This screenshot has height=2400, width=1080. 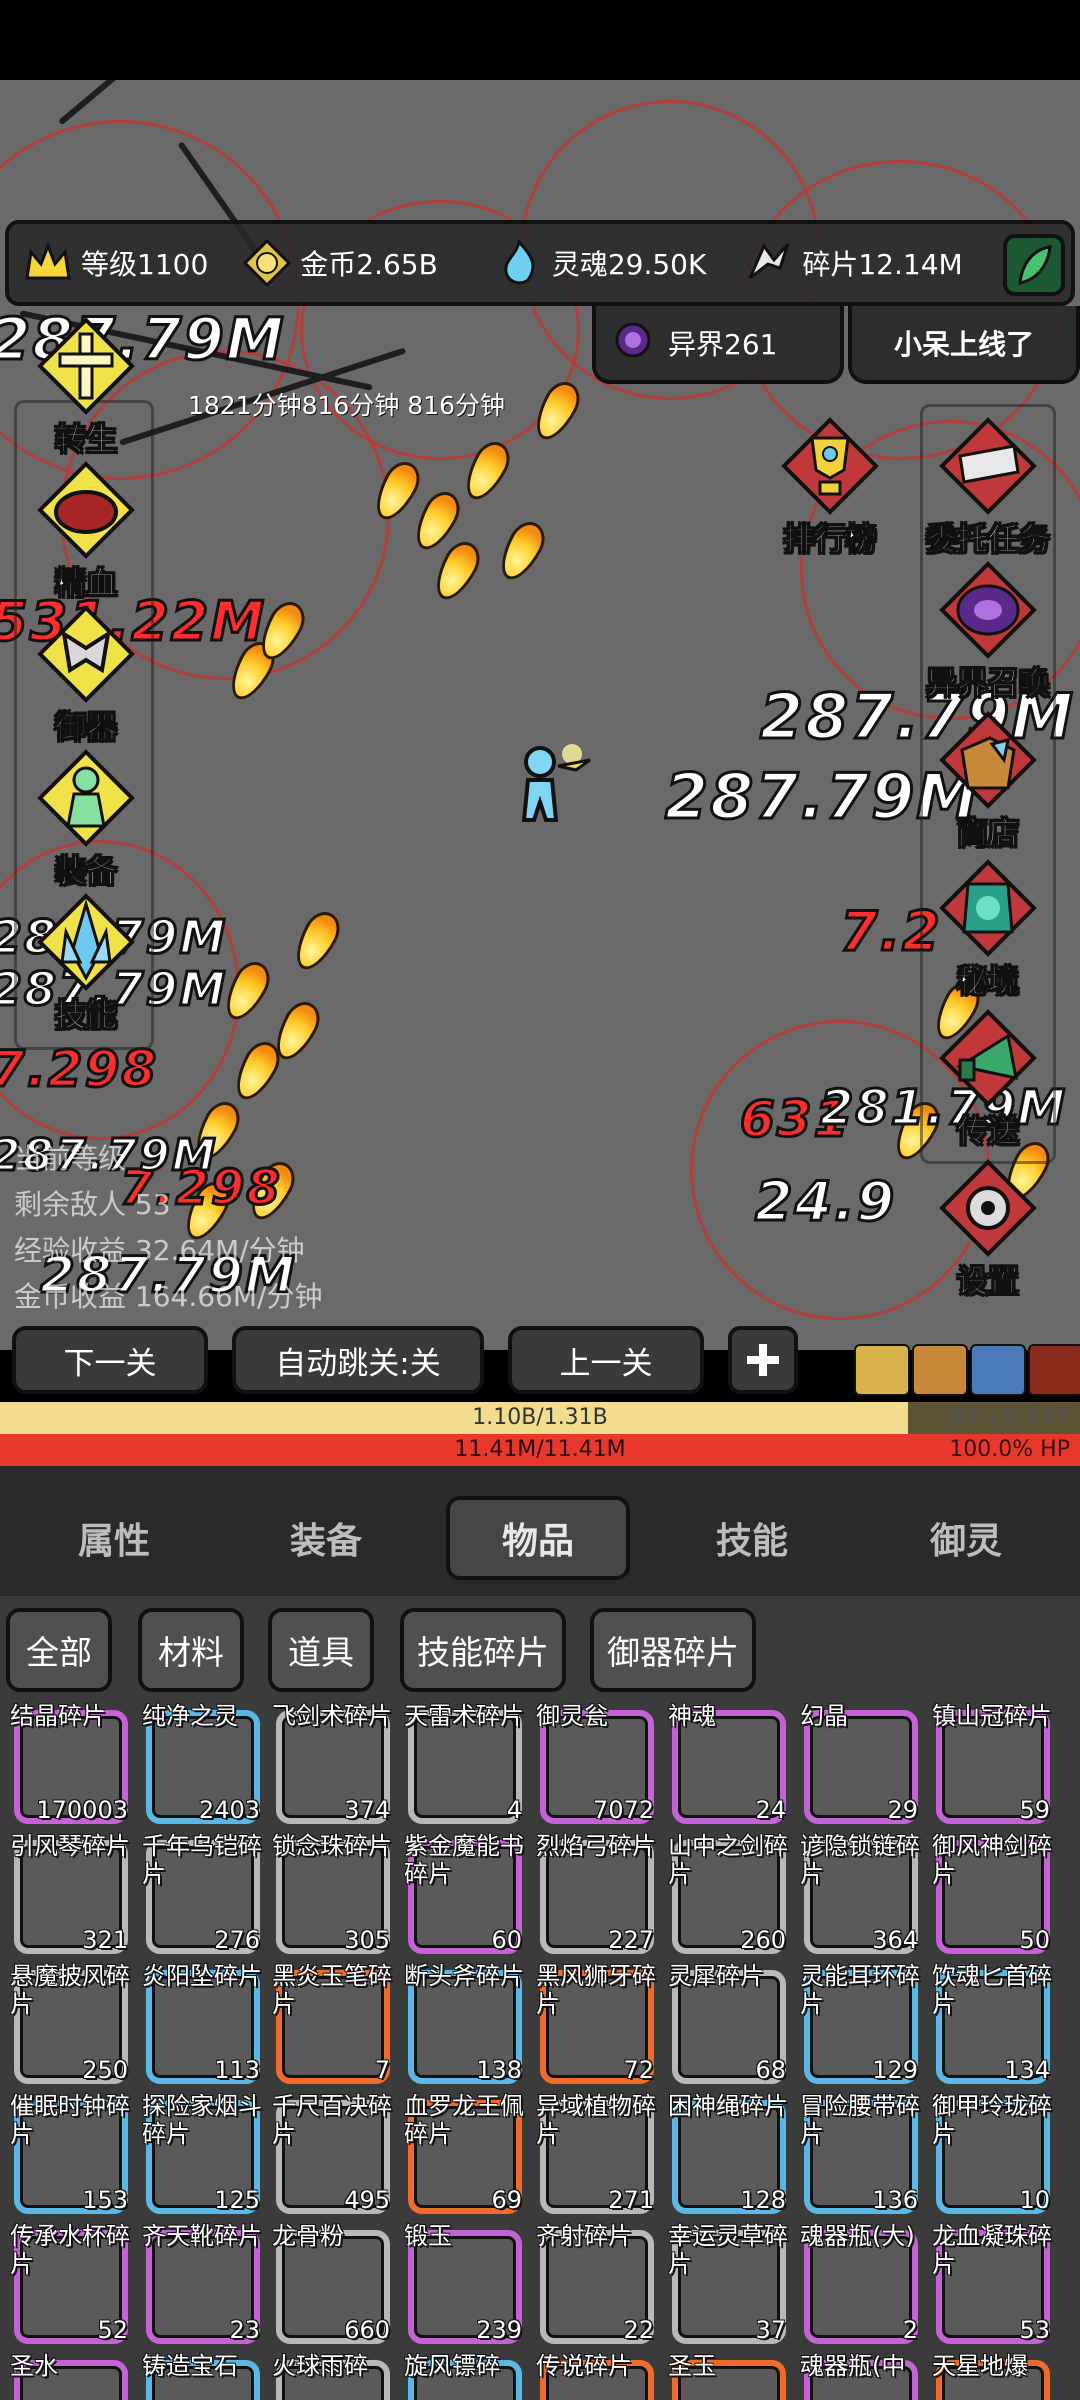 I want to click on item-slot: 圣玉, so click(x=725, y=2376).